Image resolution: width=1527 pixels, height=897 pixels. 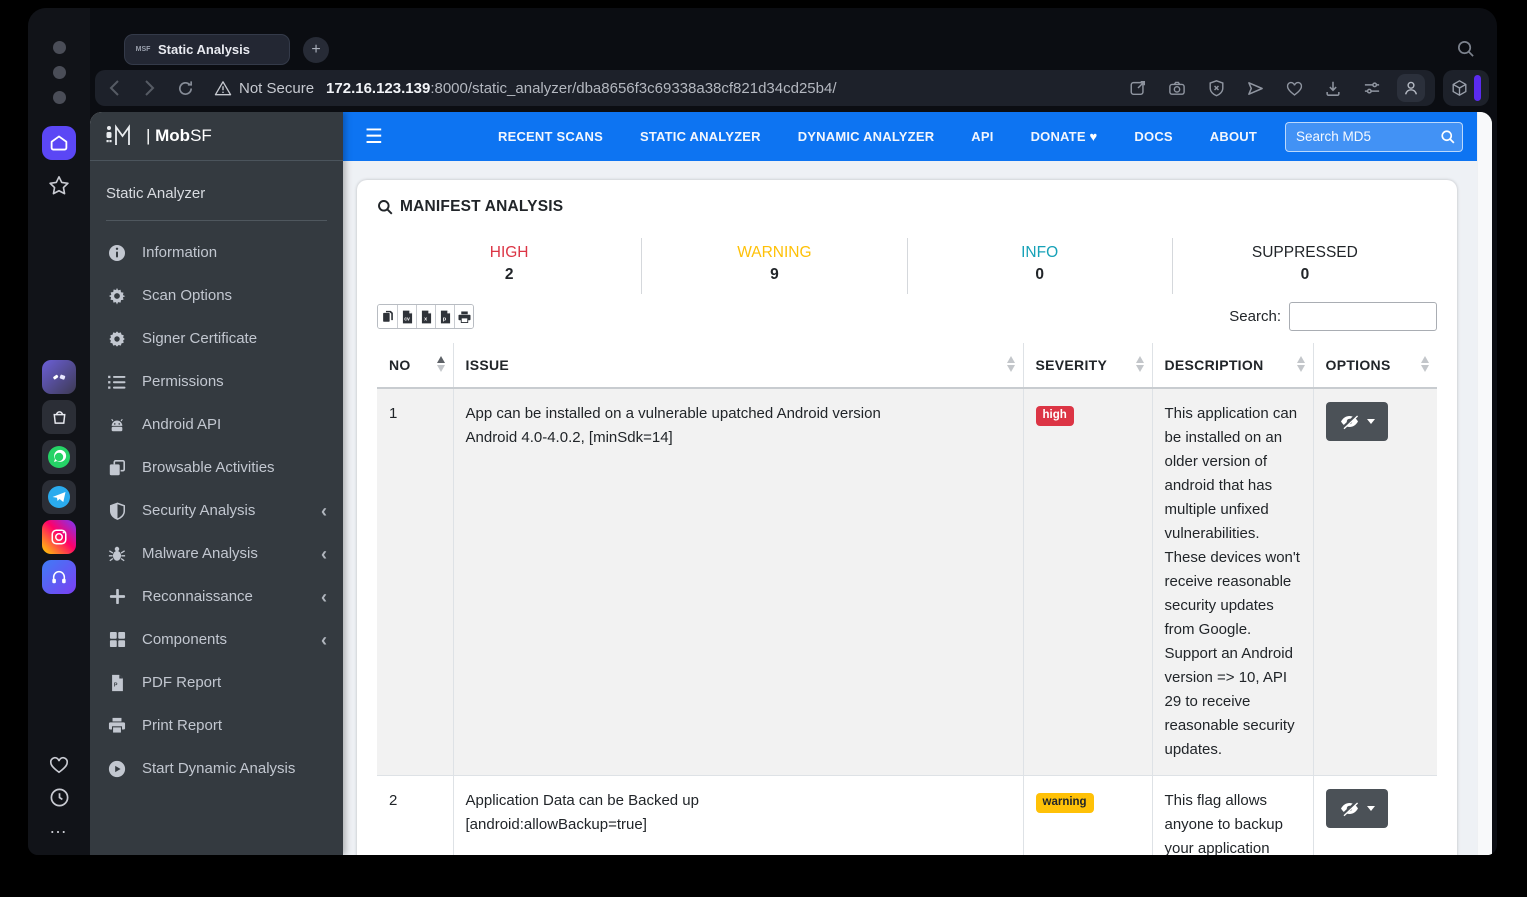 I want to click on star-button, so click(x=59, y=185).